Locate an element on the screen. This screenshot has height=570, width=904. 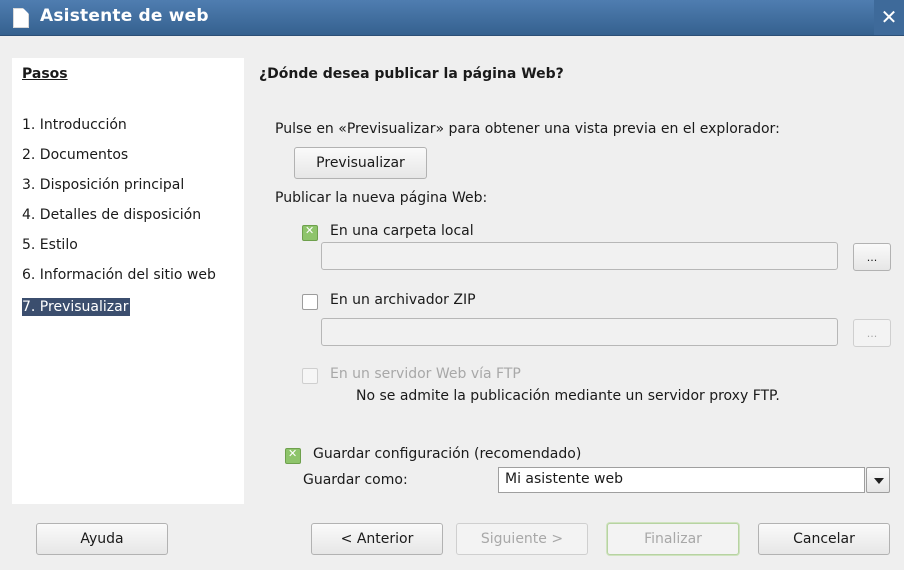
step-main-layout: 3. Disposición principal is located at coordinates (103, 185).